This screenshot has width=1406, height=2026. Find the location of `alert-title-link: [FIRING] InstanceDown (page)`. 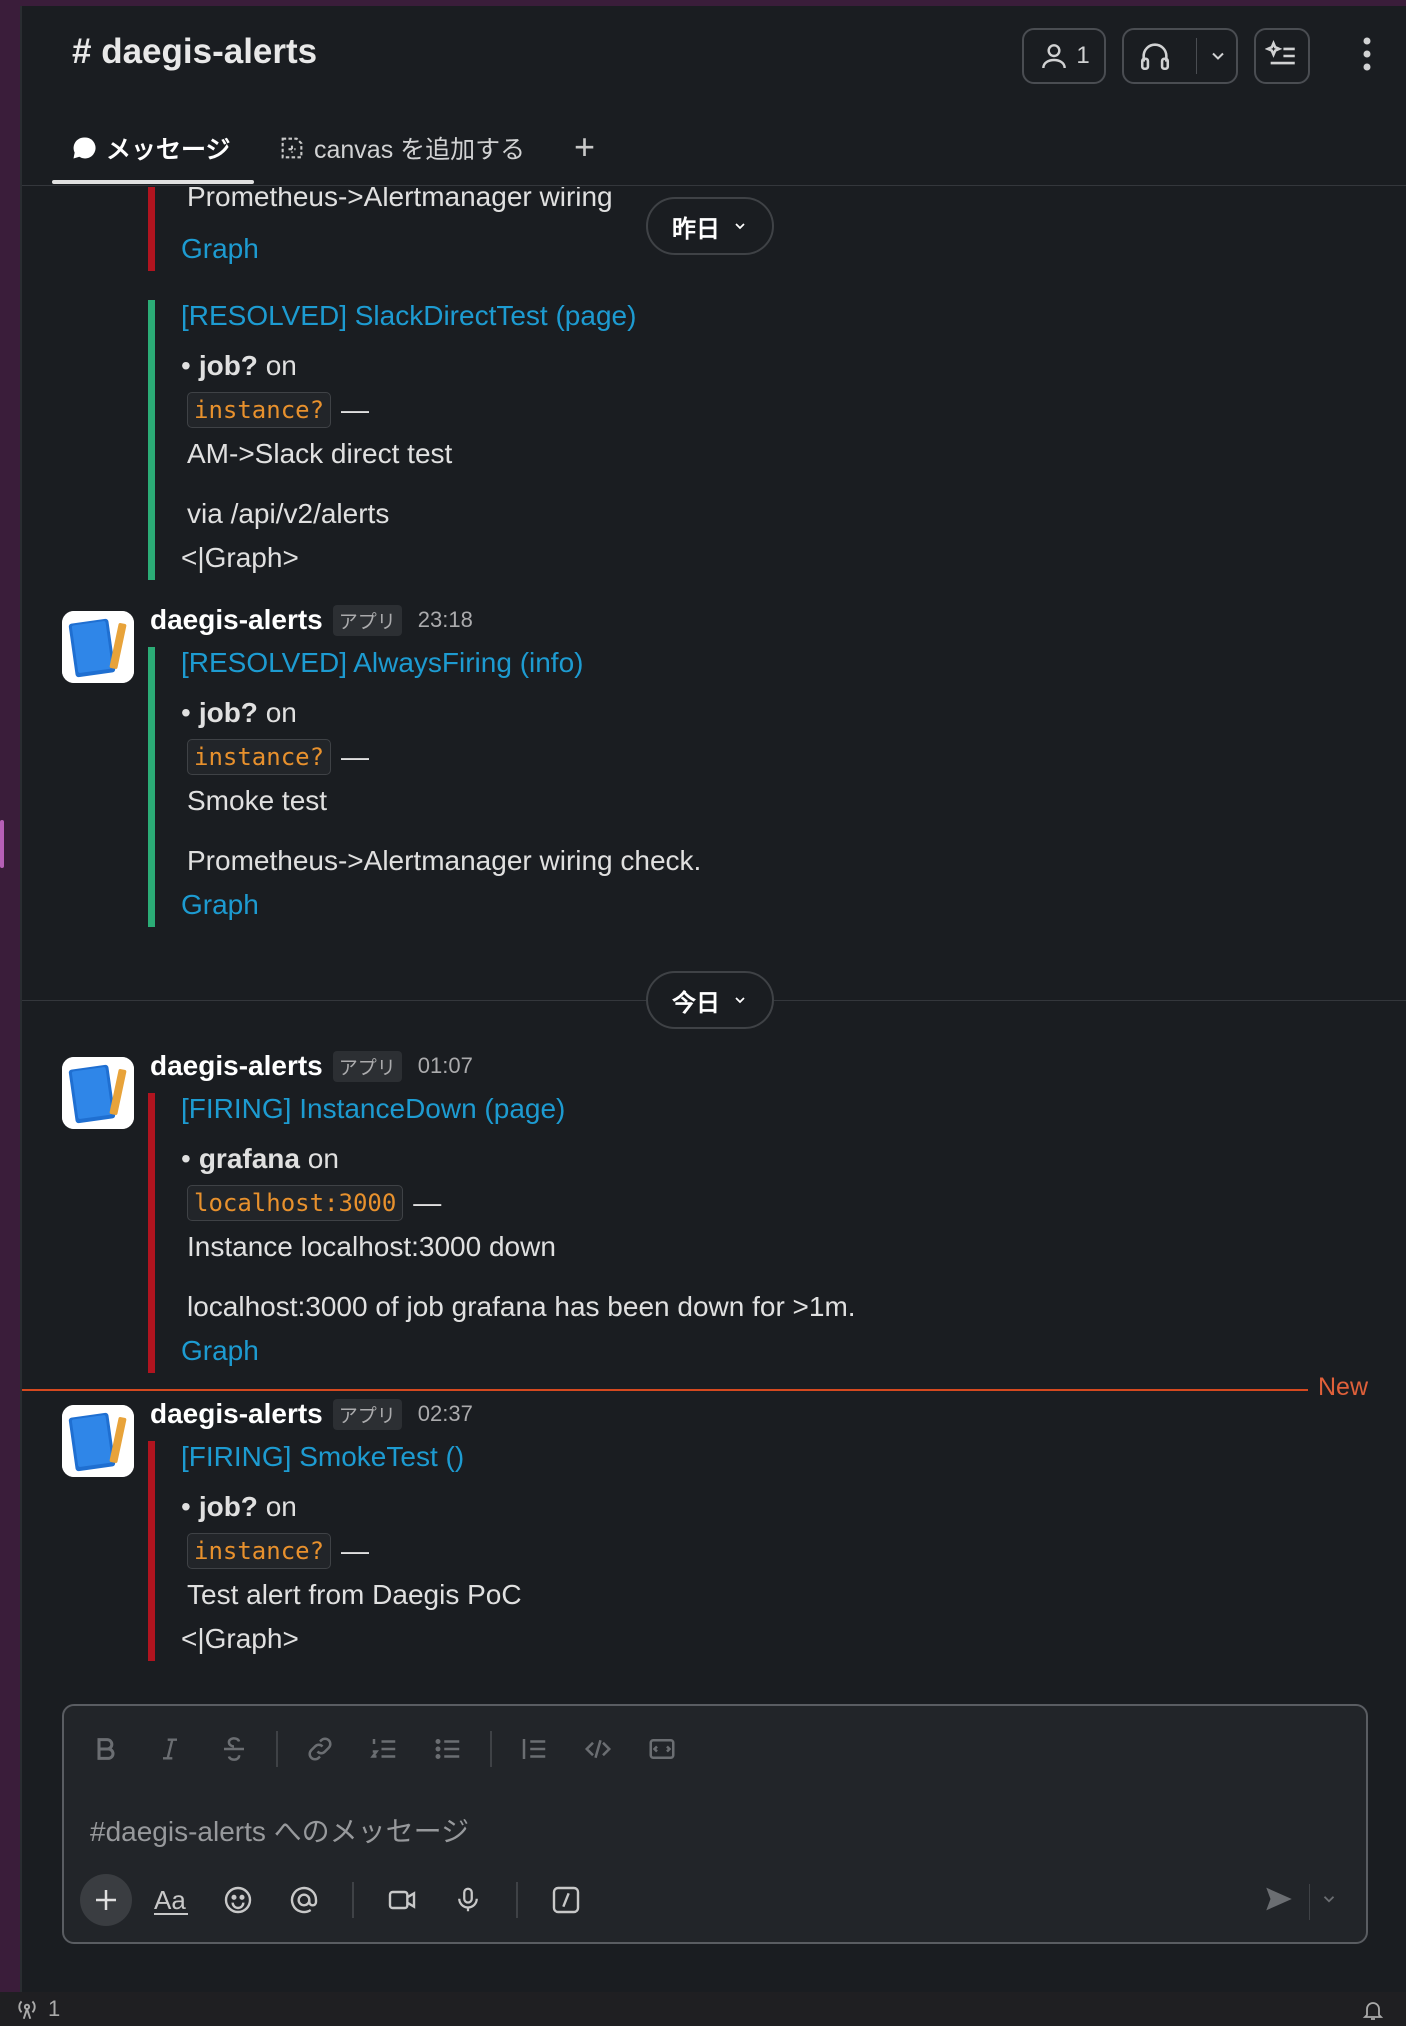

alert-title-link: [FIRING] InstanceDown (page) is located at coordinates (518, 1111).